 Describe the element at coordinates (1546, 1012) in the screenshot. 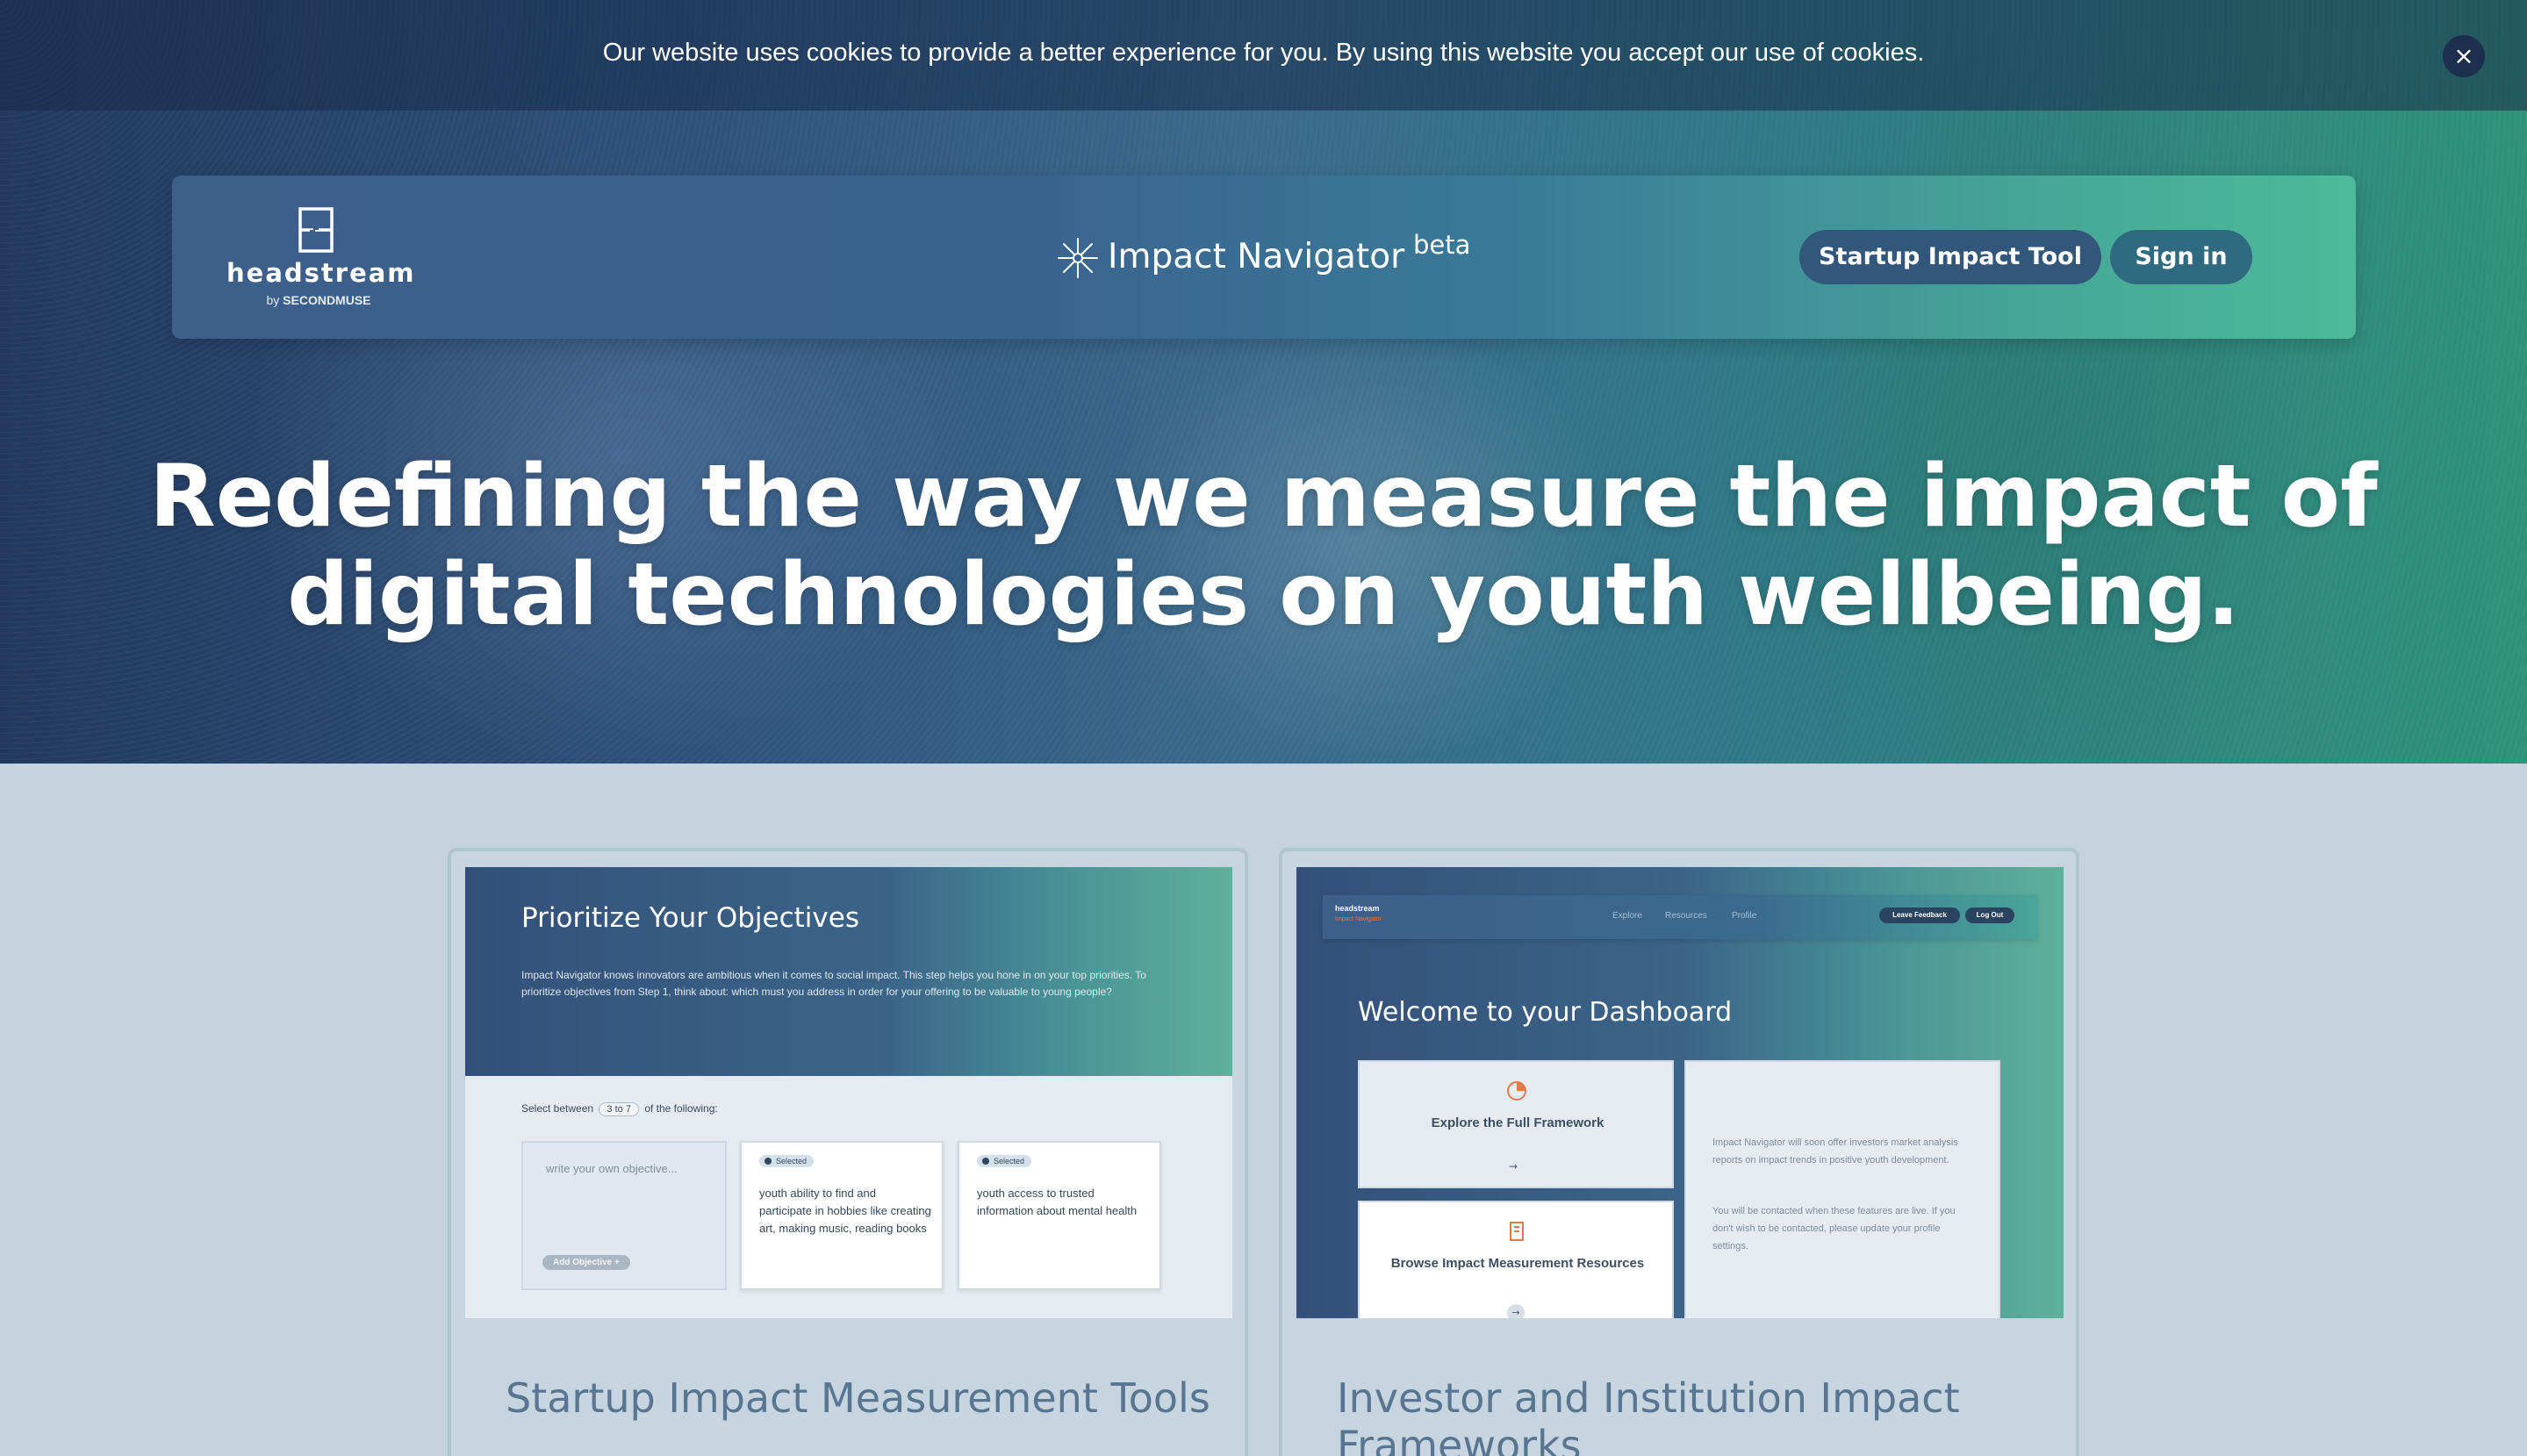

I see `preview-dashboard-heading: Welcome to your Dashboard` at that location.